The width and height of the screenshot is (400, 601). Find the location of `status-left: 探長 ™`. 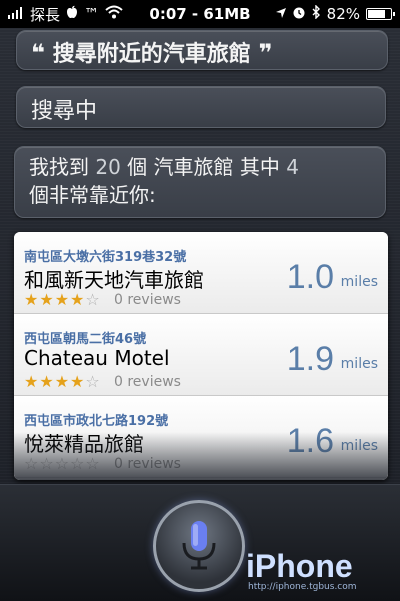

status-left: 探長 ™ is located at coordinates (65, 14).